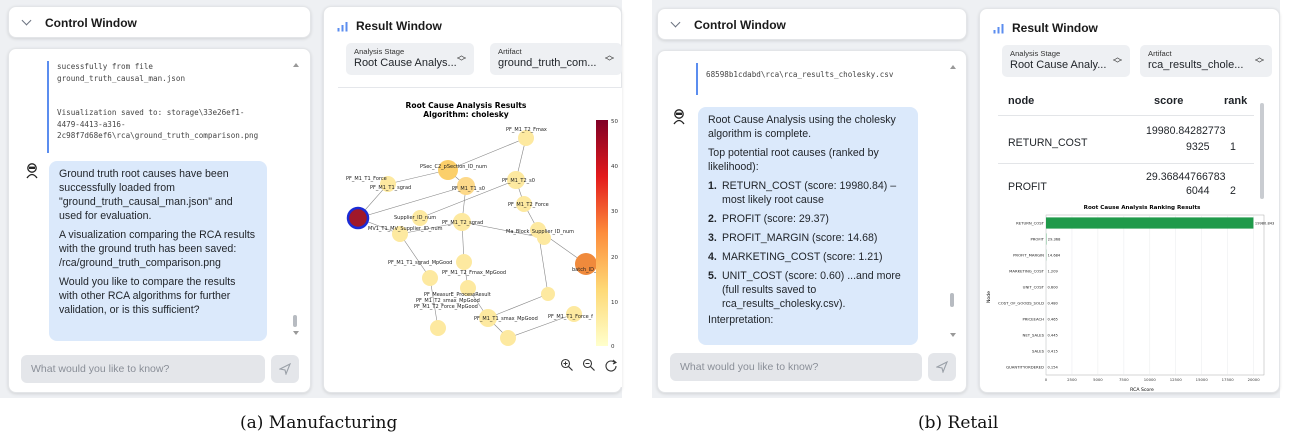 This screenshot has height=443, width=1295. What do you see at coordinates (567, 365) in the screenshot?
I see `zoom-in-icon` at bounding box center [567, 365].